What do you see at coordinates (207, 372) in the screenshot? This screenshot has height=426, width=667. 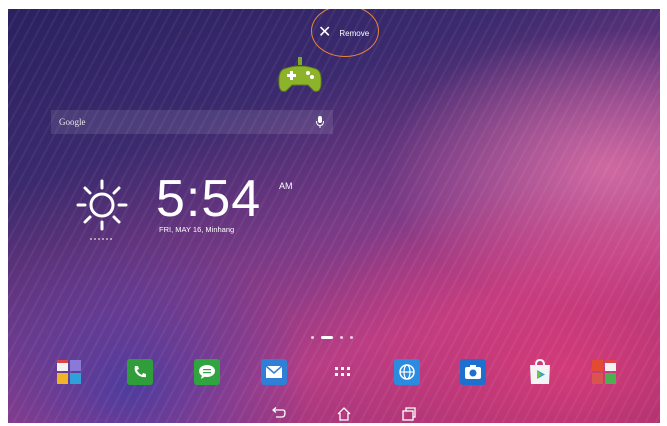 I see `messaging-icon` at bounding box center [207, 372].